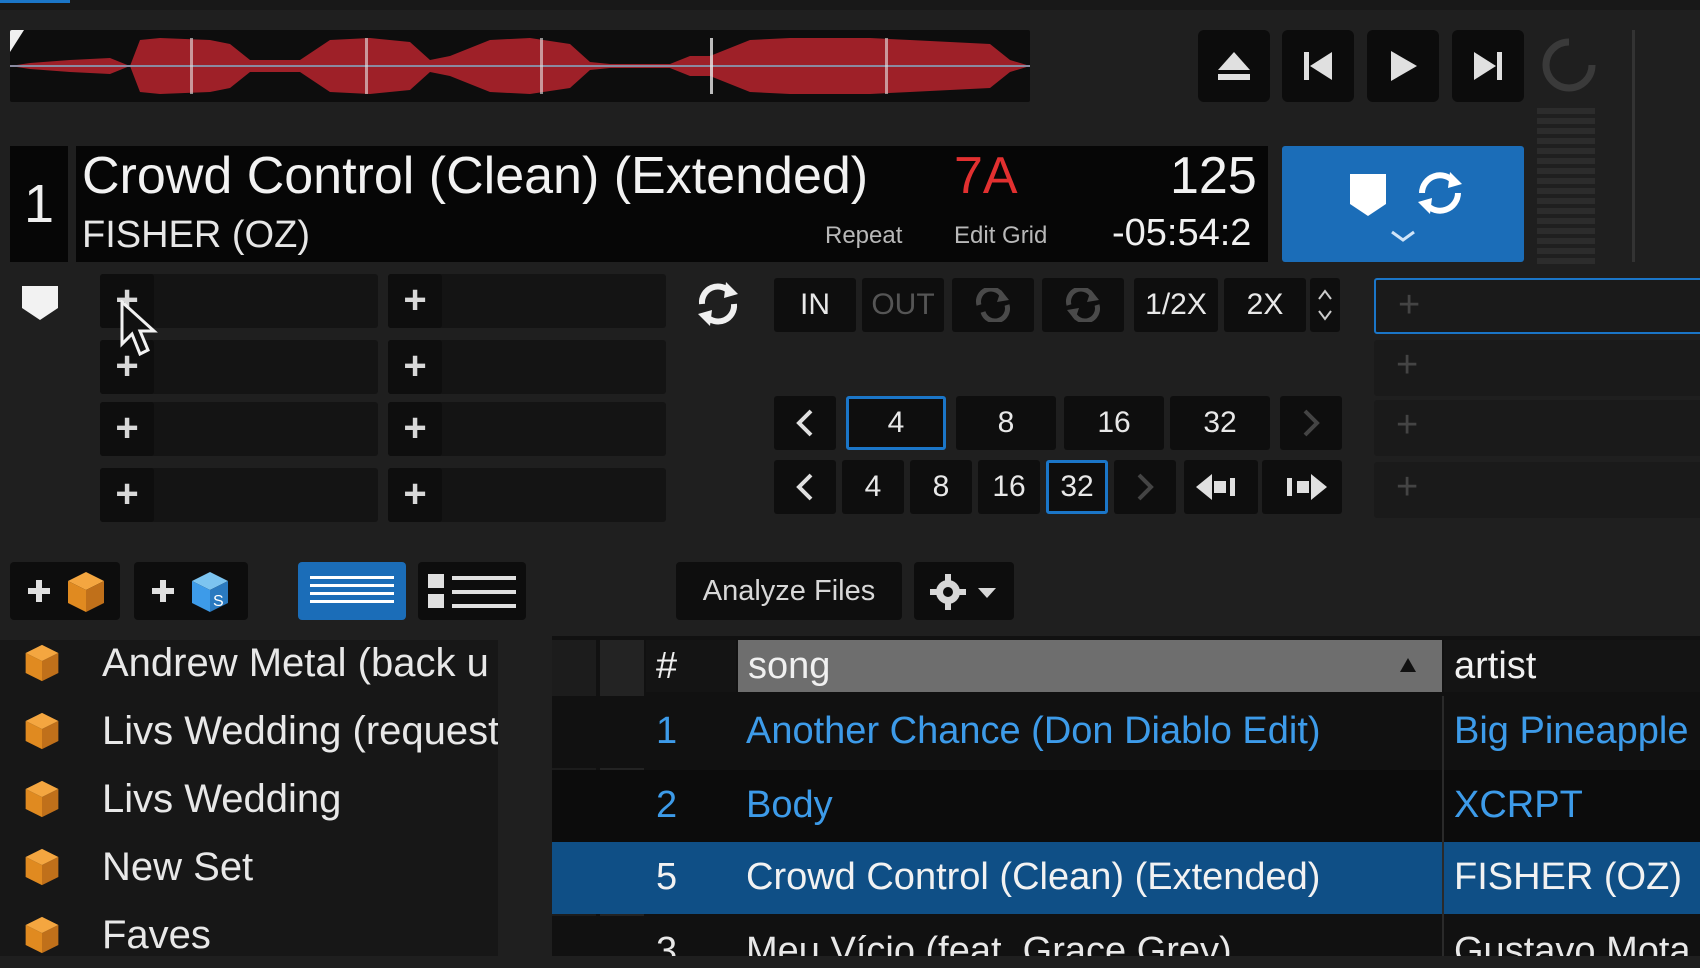 The image size is (1700, 968). What do you see at coordinates (260, 867) in the screenshot?
I see `crate-item: New Set` at bounding box center [260, 867].